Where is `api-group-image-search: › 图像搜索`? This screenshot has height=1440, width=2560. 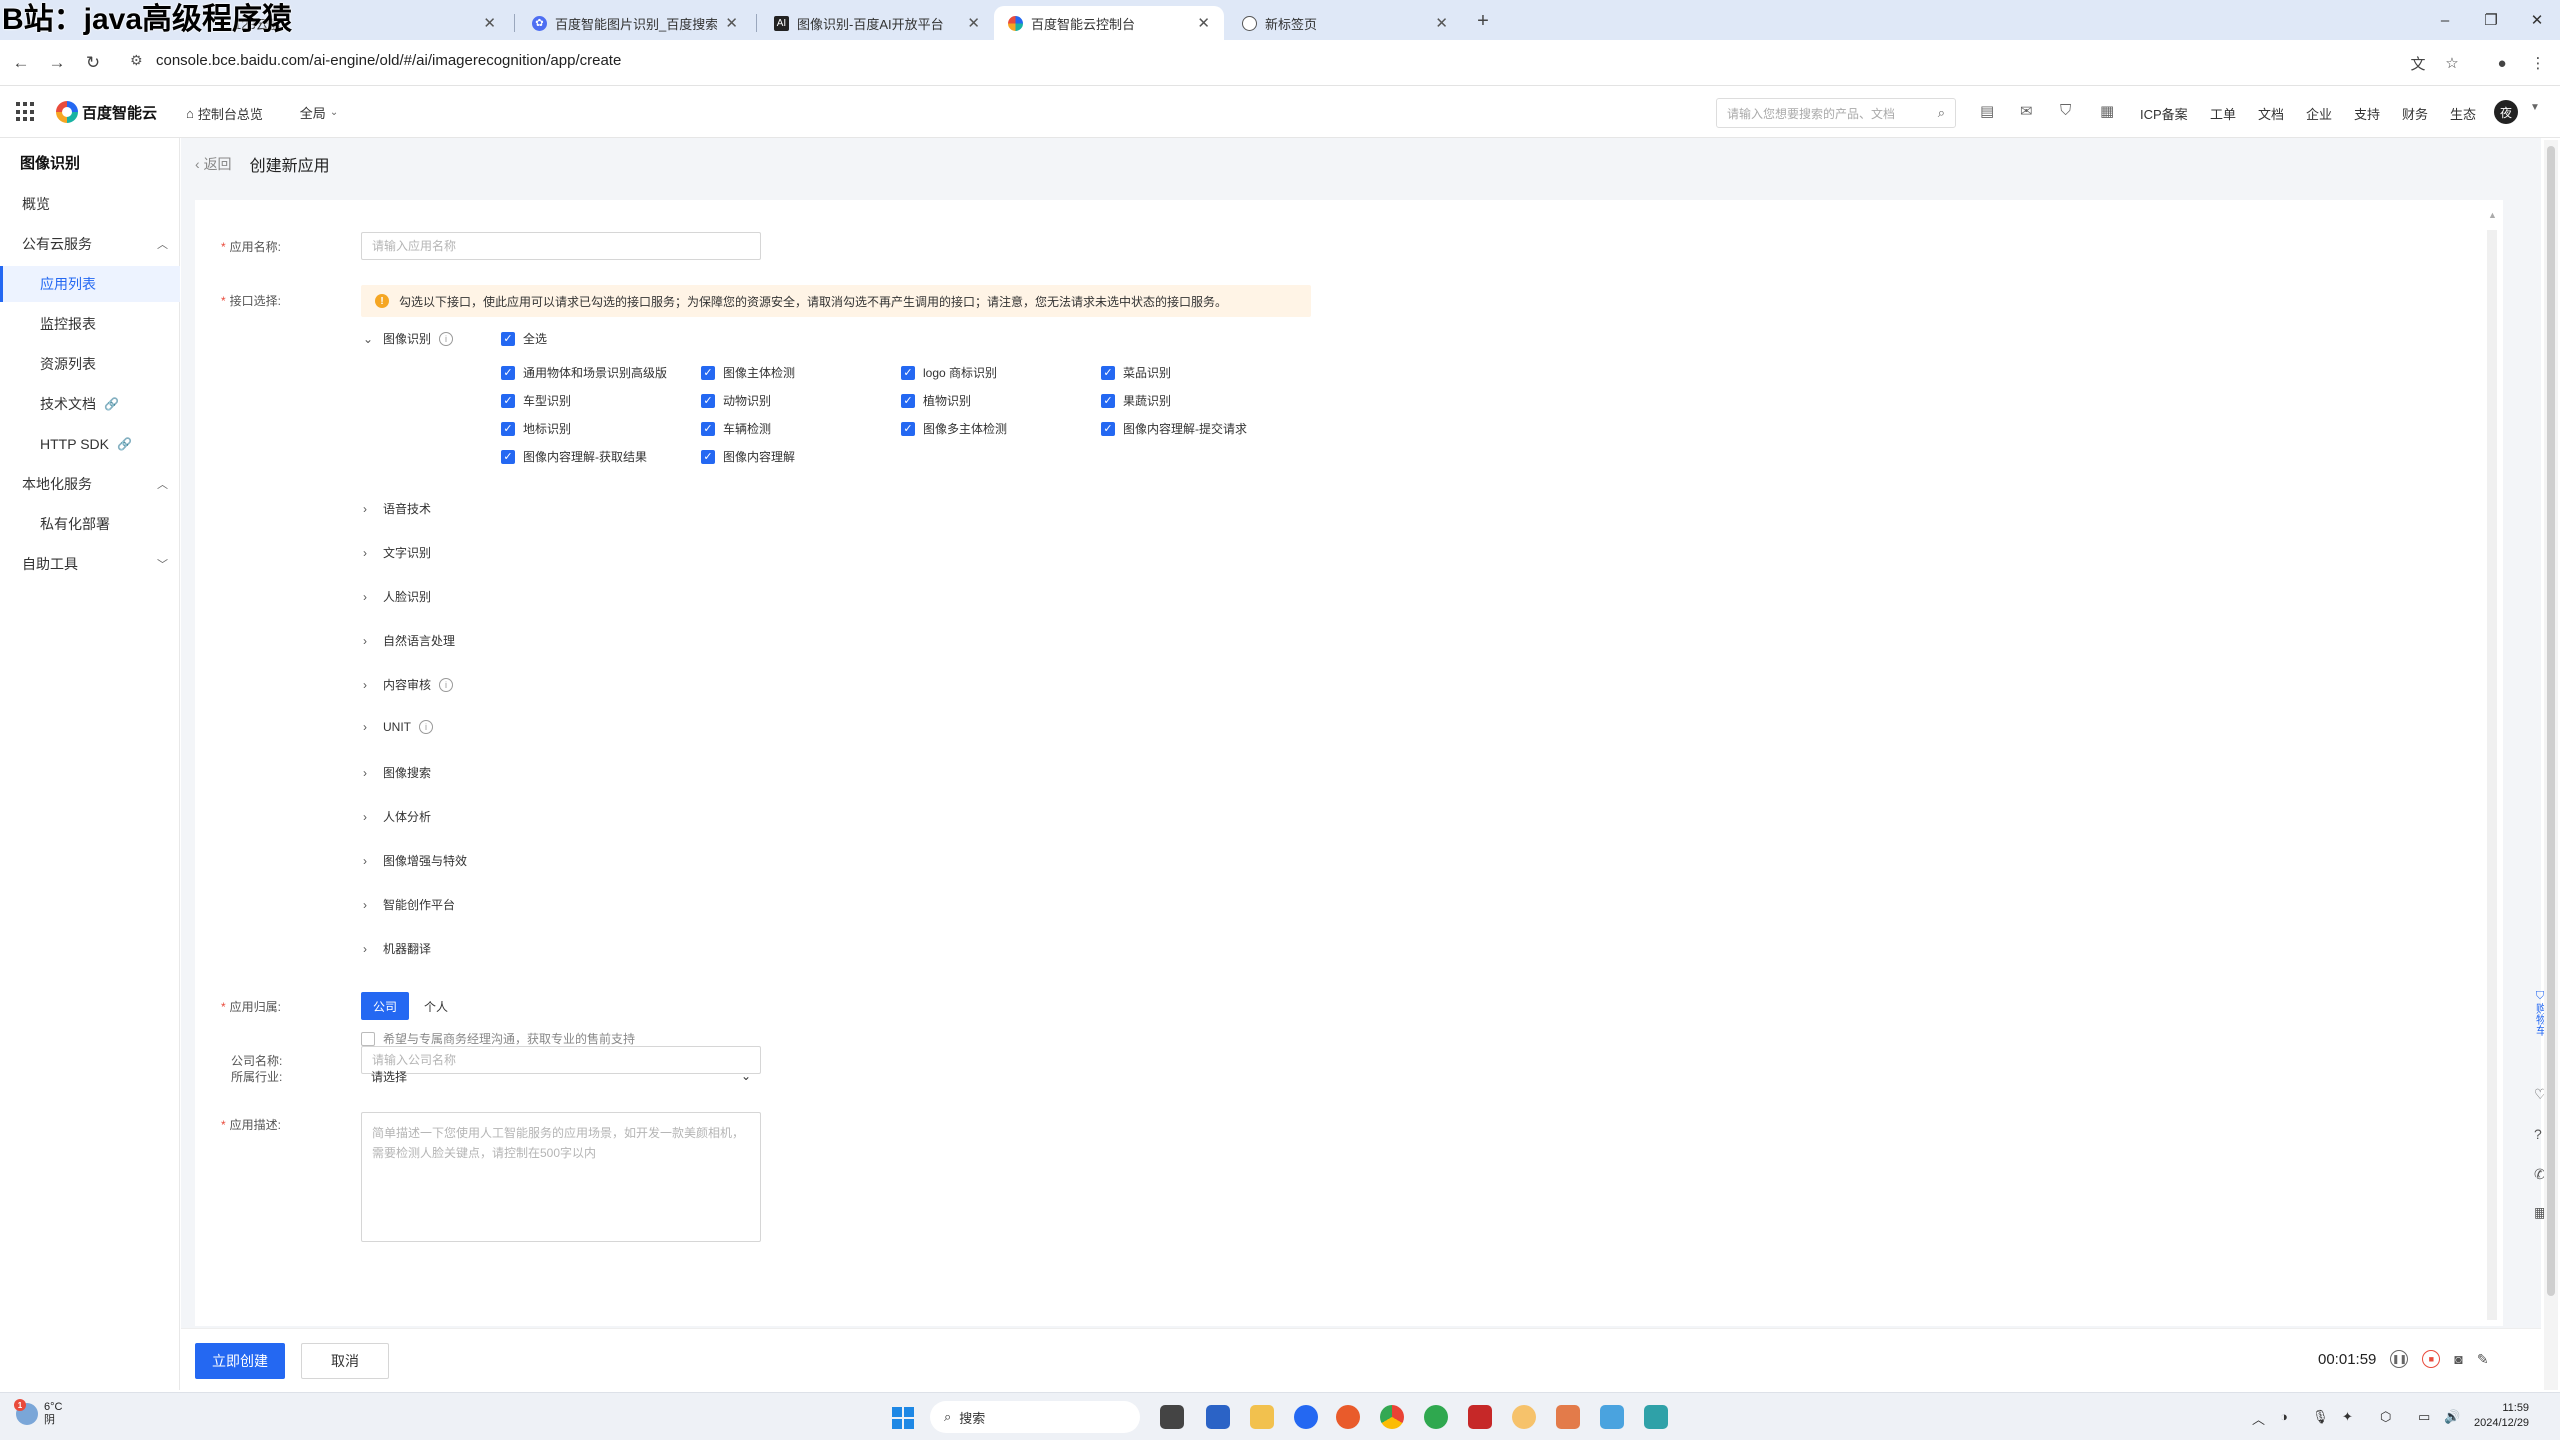
api-group-image-search: › 图像搜索 is located at coordinates (397, 772).